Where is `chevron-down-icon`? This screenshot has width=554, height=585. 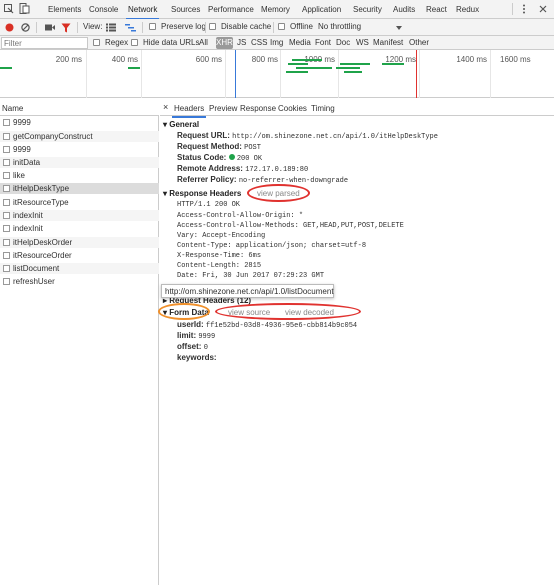 chevron-down-icon is located at coordinates (399, 28).